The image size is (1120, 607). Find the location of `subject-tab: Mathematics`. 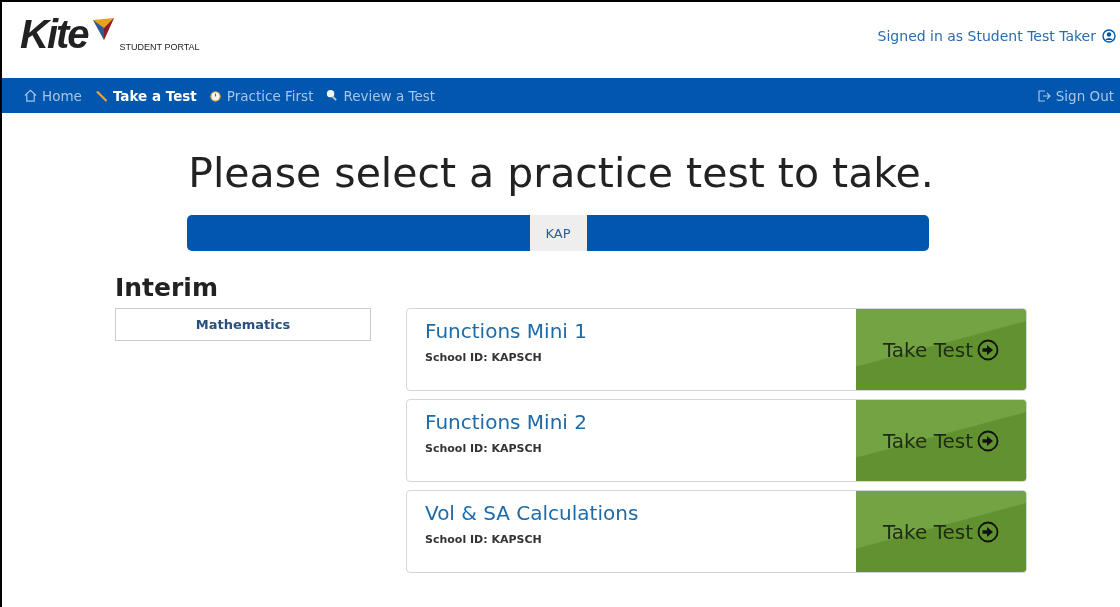

subject-tab: Mathematics is located at coordinates (243, 324).